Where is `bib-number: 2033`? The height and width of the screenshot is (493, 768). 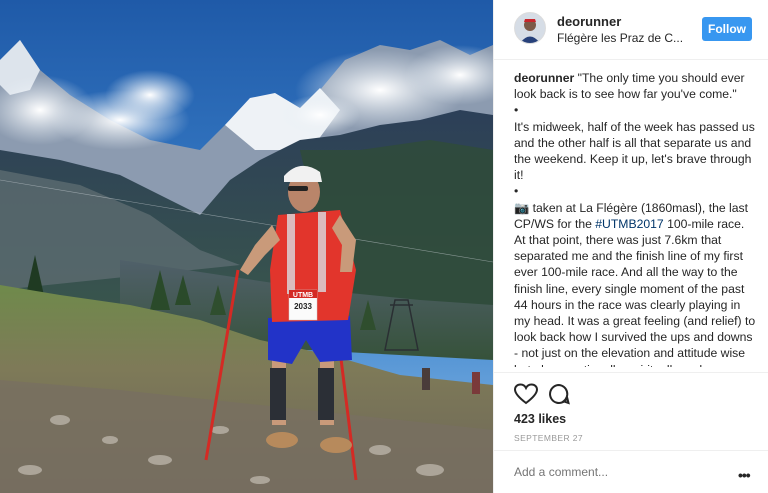
bib-number: 2033 is located at coordinates (303, 306).